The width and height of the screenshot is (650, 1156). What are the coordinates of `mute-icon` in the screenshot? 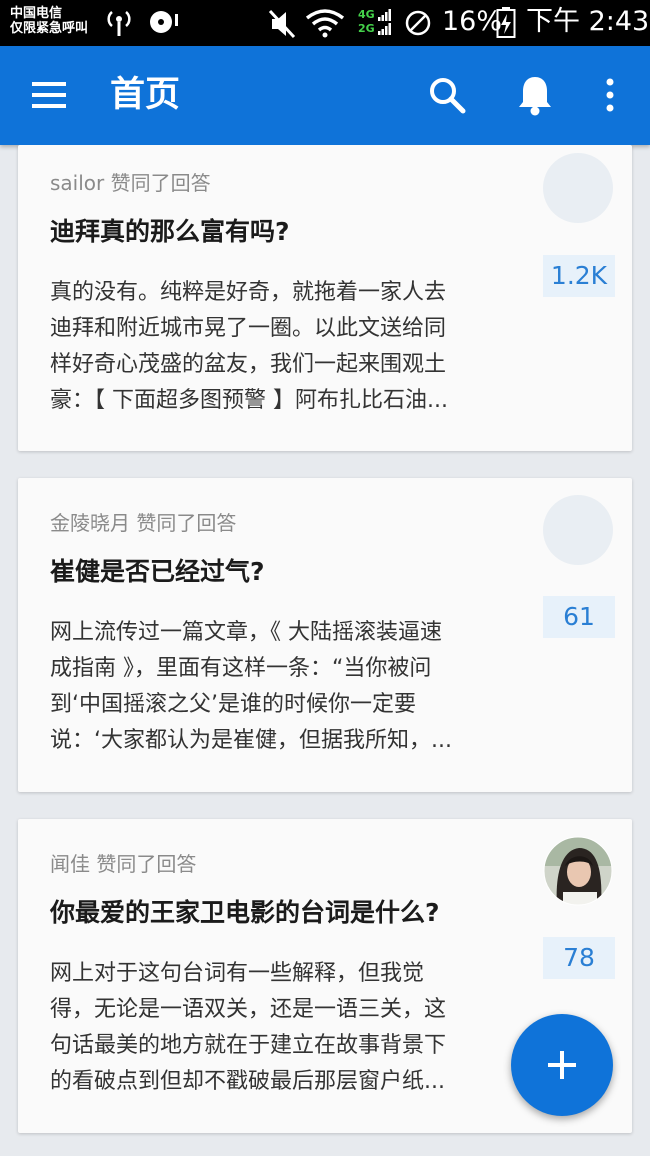 It's located at (282, 24).